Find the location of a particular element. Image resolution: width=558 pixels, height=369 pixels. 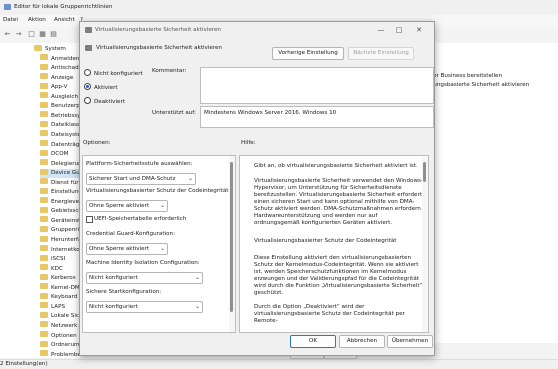

forward-arrow-icon: → is located at coordinates (18, 34).